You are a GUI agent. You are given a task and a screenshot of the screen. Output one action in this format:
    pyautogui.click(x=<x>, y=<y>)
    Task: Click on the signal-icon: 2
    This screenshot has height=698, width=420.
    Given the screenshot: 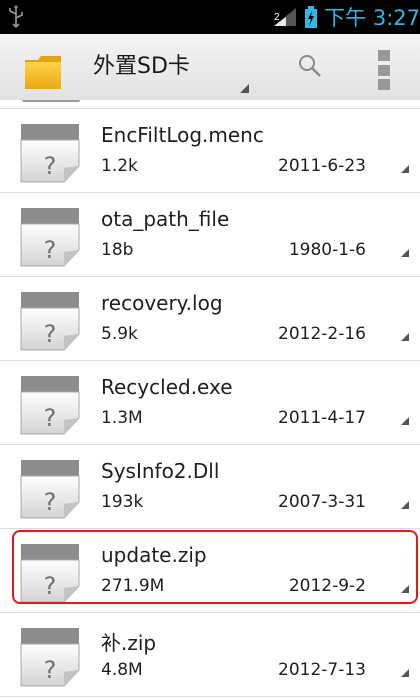 What is the action you would take?
    pyautogui.click(x=285, y=17)
    